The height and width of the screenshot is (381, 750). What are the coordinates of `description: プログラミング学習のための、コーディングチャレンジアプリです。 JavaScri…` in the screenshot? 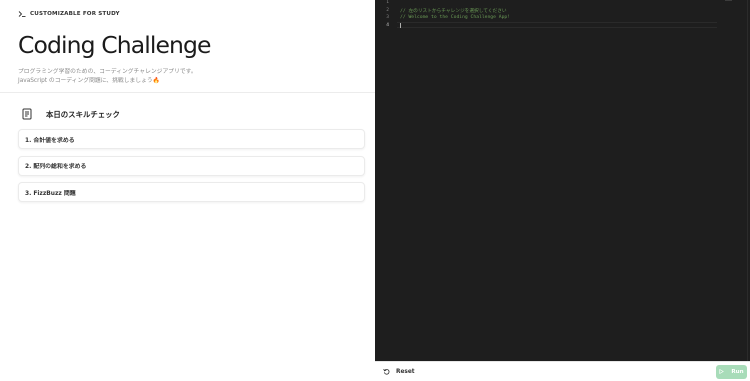 It's located at (187, 77).